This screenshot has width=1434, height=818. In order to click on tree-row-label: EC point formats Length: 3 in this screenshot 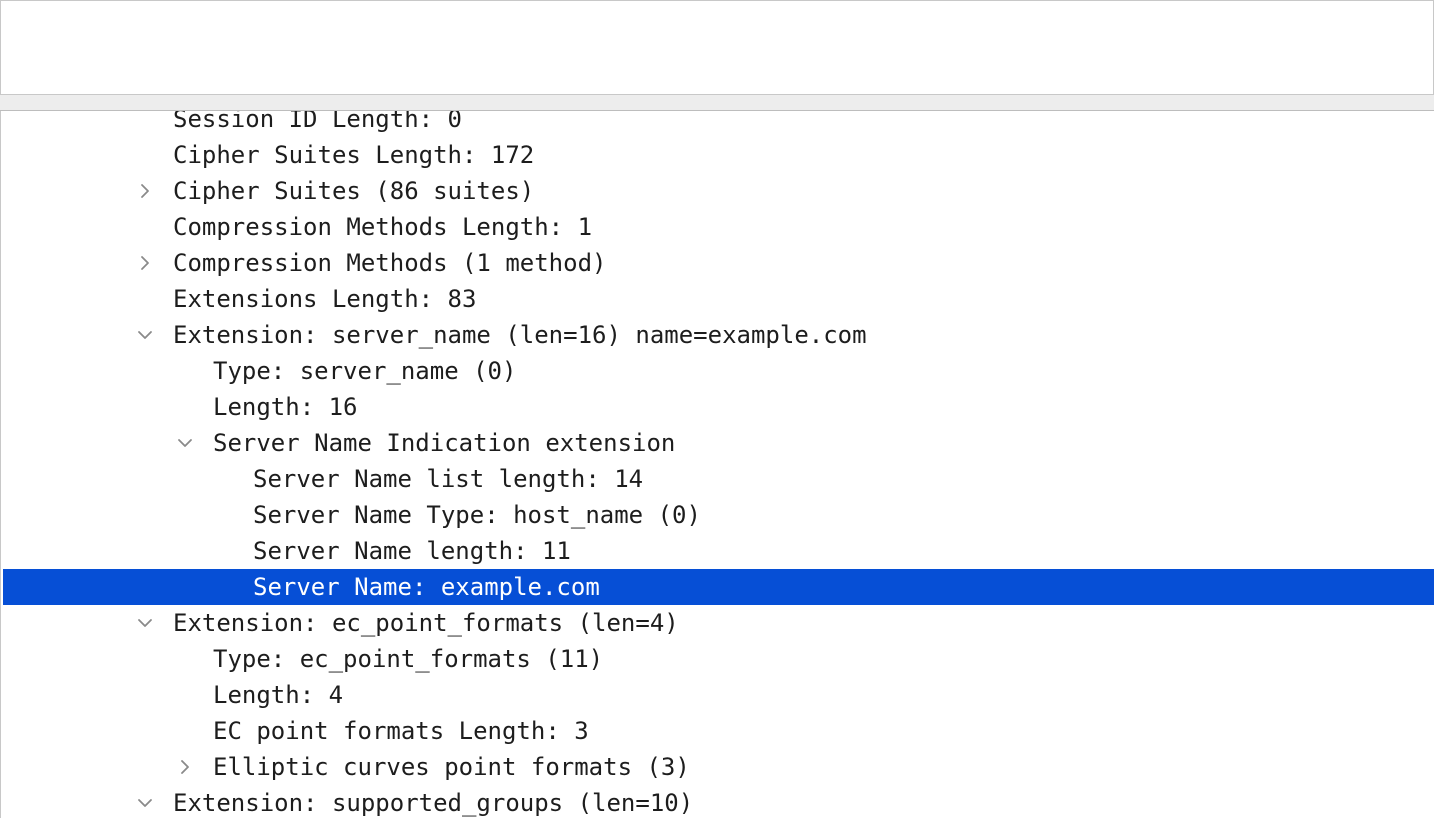, I will do `click(401, 731)`.